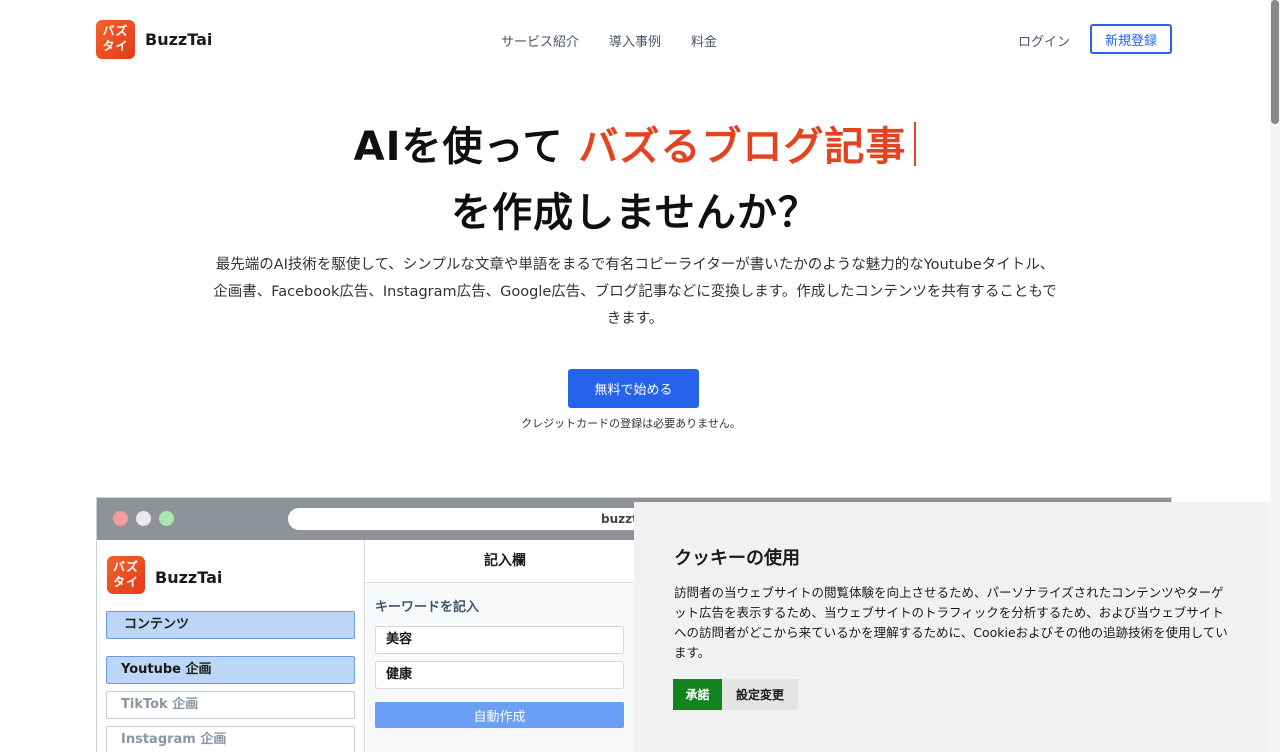 The image size is (1280, 752). I want to click on signup-button: 新規登録, so click(1131, 39).